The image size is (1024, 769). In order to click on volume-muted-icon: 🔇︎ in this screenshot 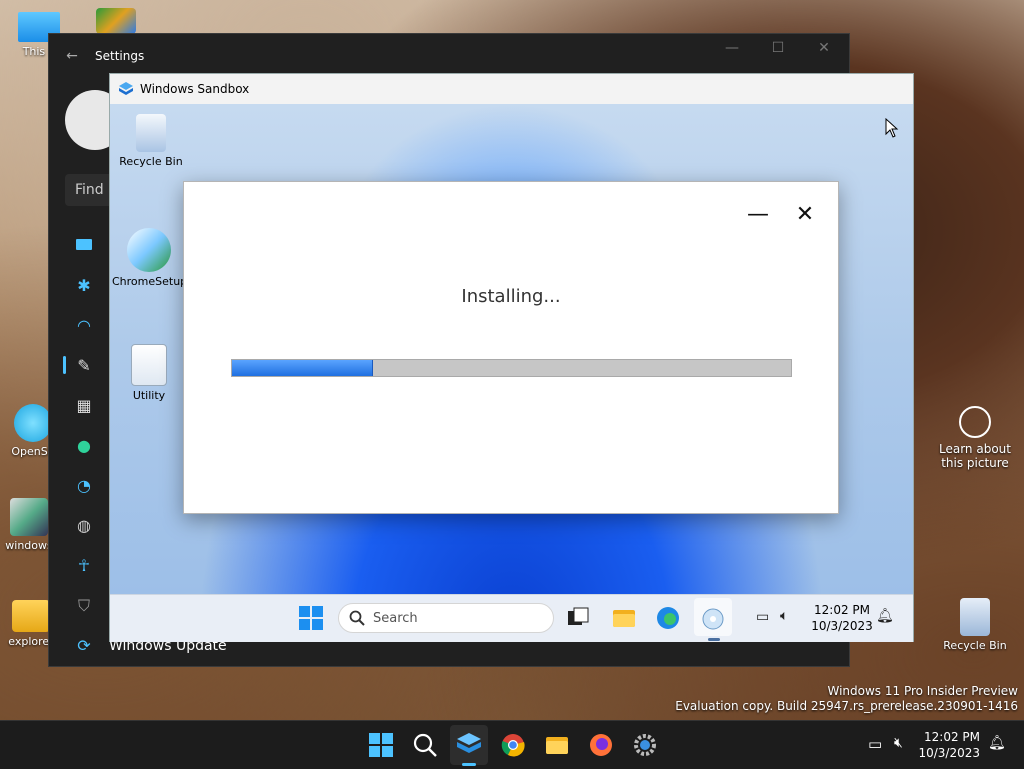, I will do `click(898, 743)`.